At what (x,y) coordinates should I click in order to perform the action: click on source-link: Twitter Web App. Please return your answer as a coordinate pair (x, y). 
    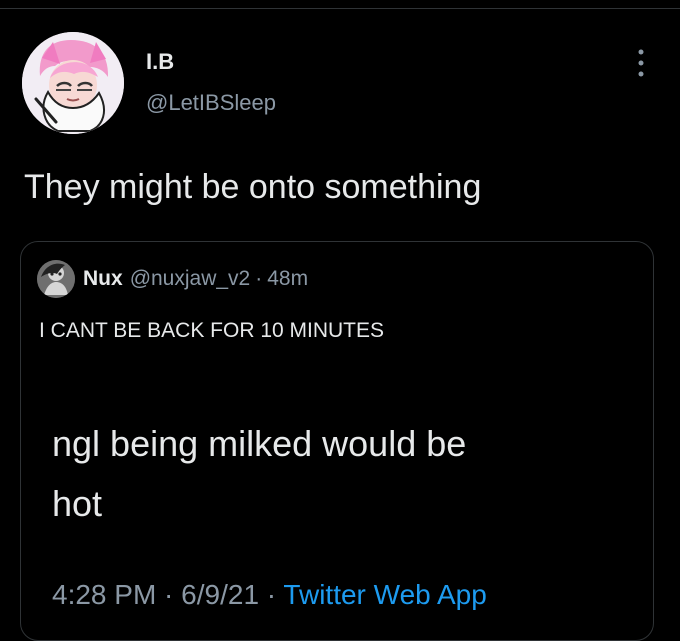
    Looking at the image, I should click on (384, 594).